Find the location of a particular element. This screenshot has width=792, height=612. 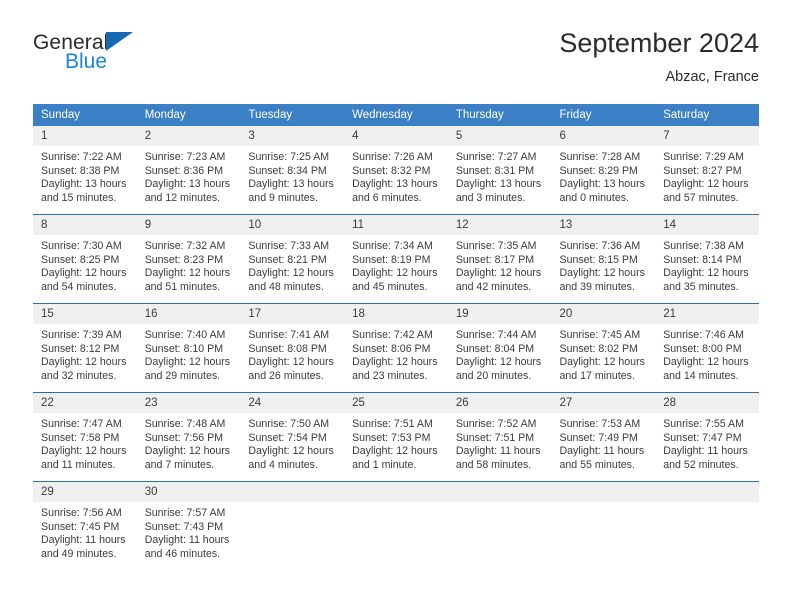

daylight-text-line2: and 49 minutes. is located at coordinates (79, 553).